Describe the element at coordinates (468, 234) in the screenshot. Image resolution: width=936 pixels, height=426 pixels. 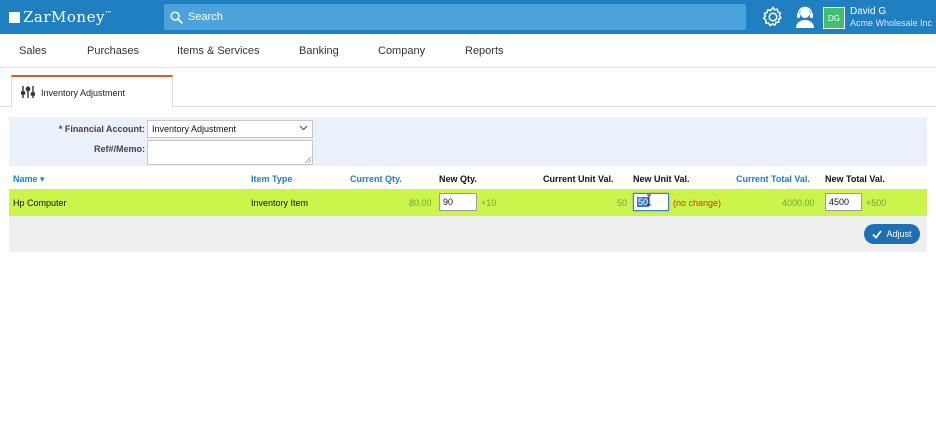
I see `table-footer` at that location.